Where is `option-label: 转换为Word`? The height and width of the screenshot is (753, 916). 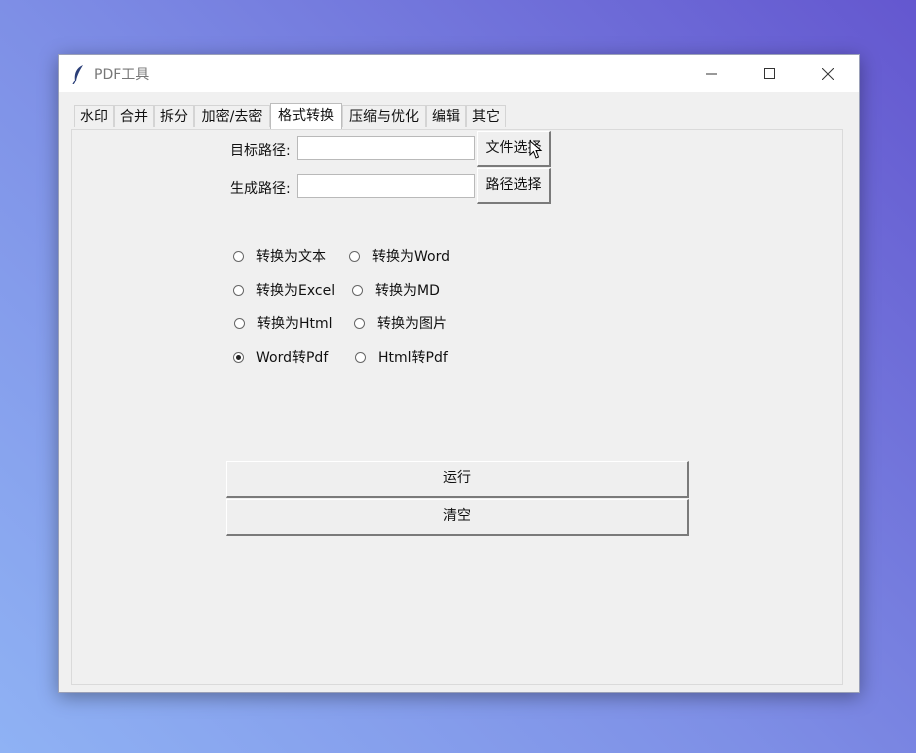 option-label: 转换为Word is located at coordinates (411, 257).